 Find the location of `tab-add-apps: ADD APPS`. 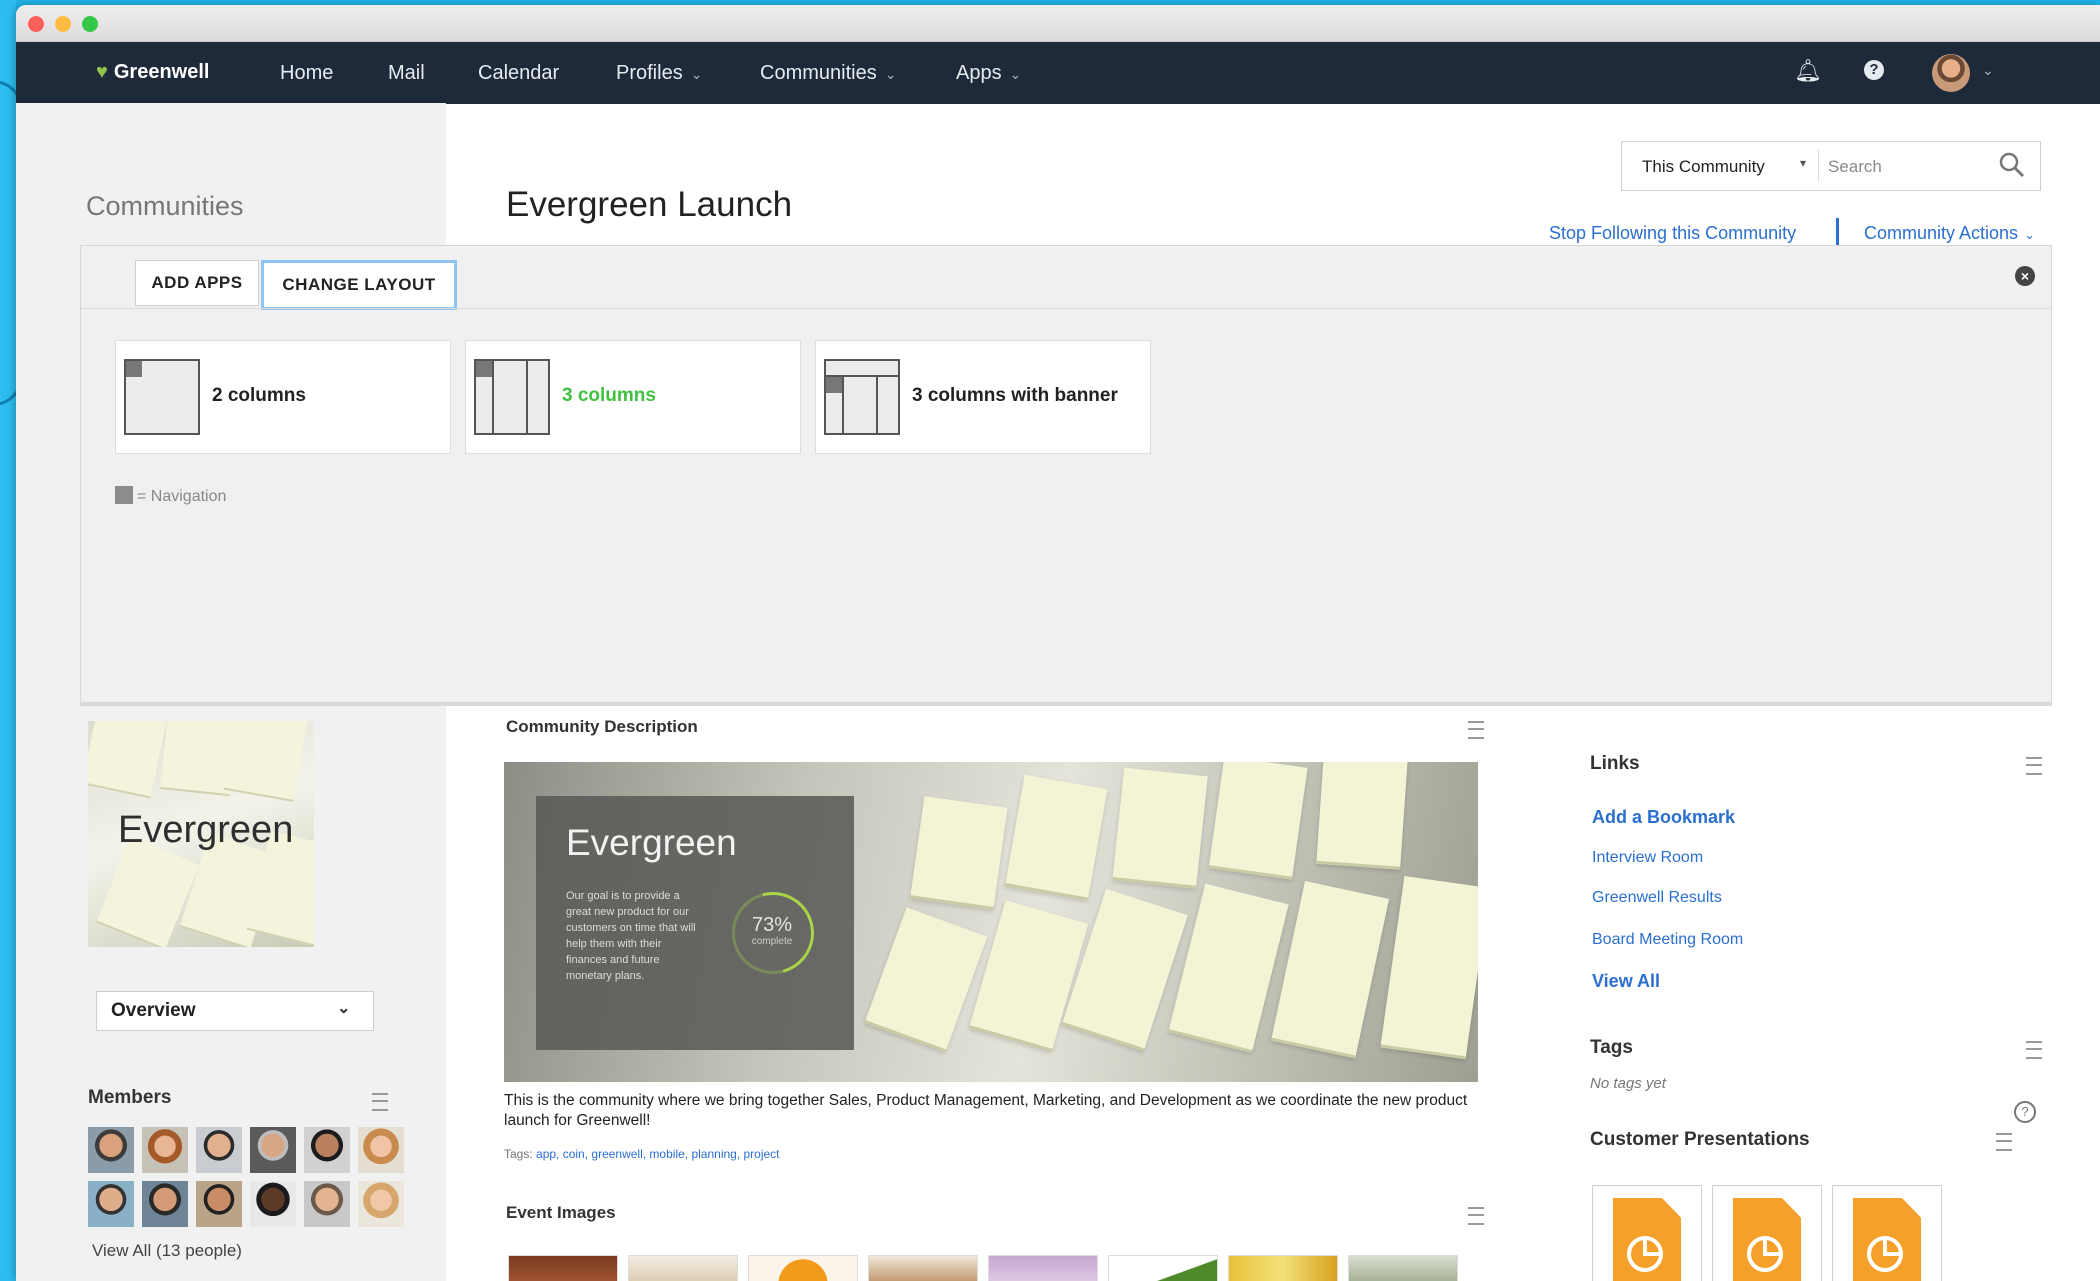

tab-add-apps: ADD APPS is located at coordinates (197, 283).